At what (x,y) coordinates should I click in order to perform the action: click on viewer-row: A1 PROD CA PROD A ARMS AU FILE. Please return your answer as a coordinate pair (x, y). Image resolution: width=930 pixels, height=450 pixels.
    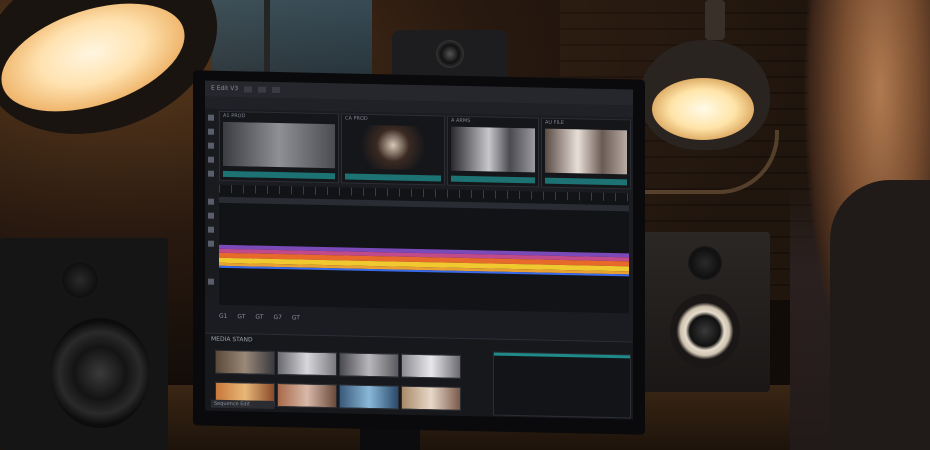
    Looking at the image, I should click on (425, 150).